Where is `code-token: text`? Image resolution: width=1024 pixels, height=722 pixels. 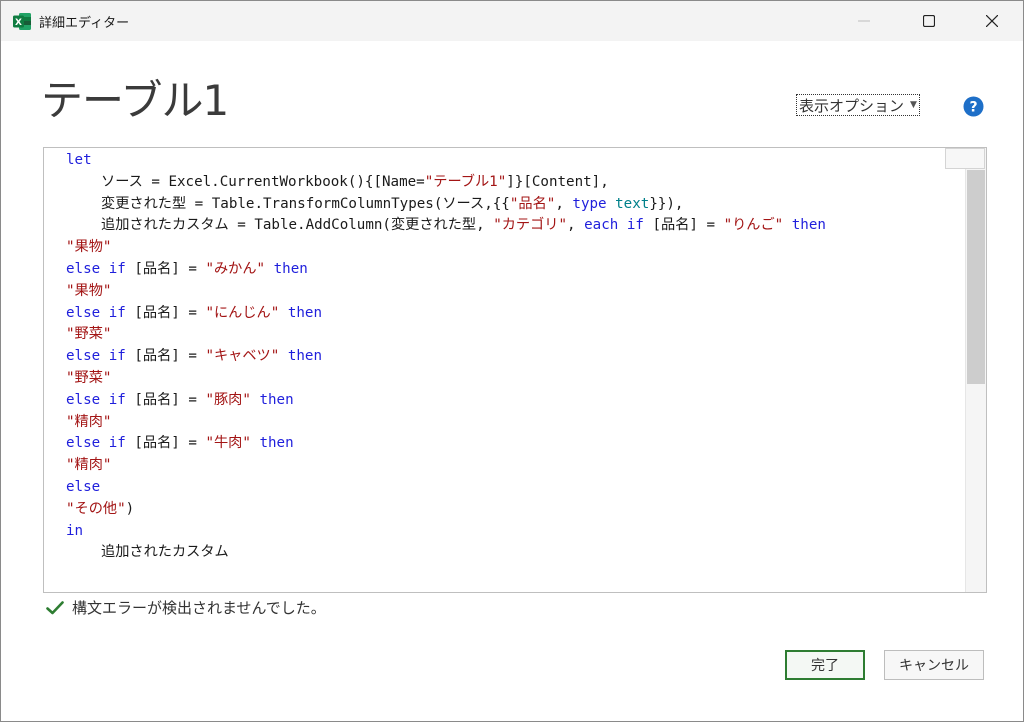
code-token: text is located at coordinates (632, 203).